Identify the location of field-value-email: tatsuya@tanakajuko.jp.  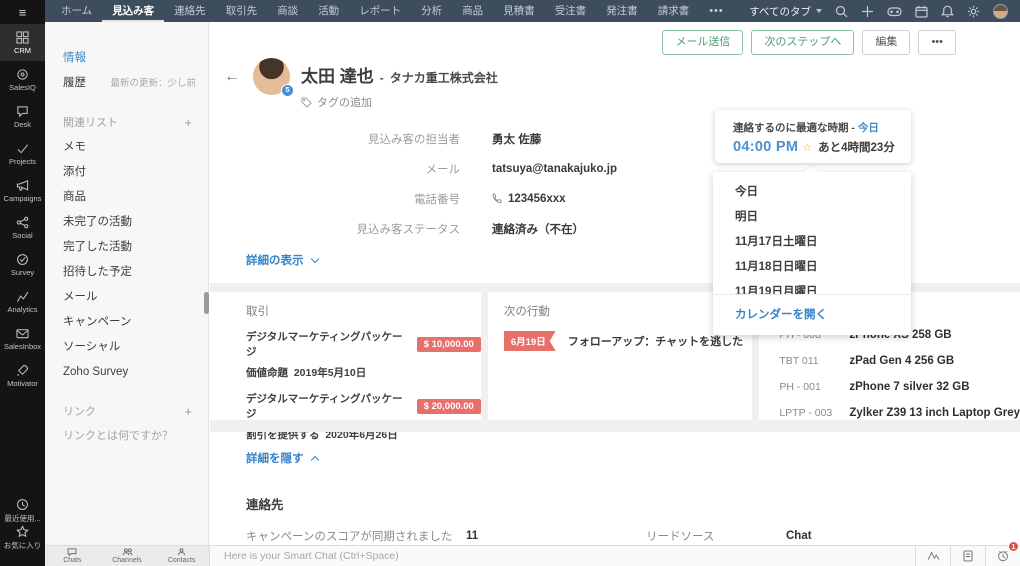
(554, 169).